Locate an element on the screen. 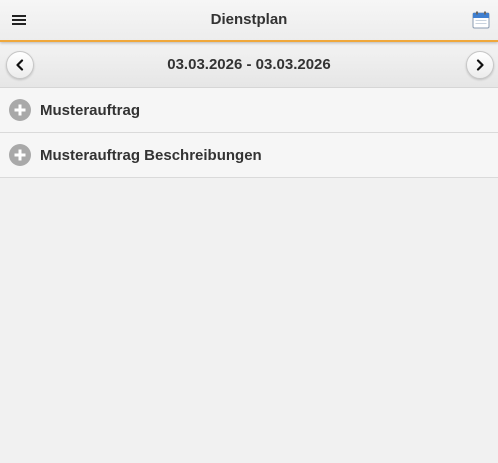 This screenshot has height=463, width=498. next-period-button is located at coordinates (480, 65).